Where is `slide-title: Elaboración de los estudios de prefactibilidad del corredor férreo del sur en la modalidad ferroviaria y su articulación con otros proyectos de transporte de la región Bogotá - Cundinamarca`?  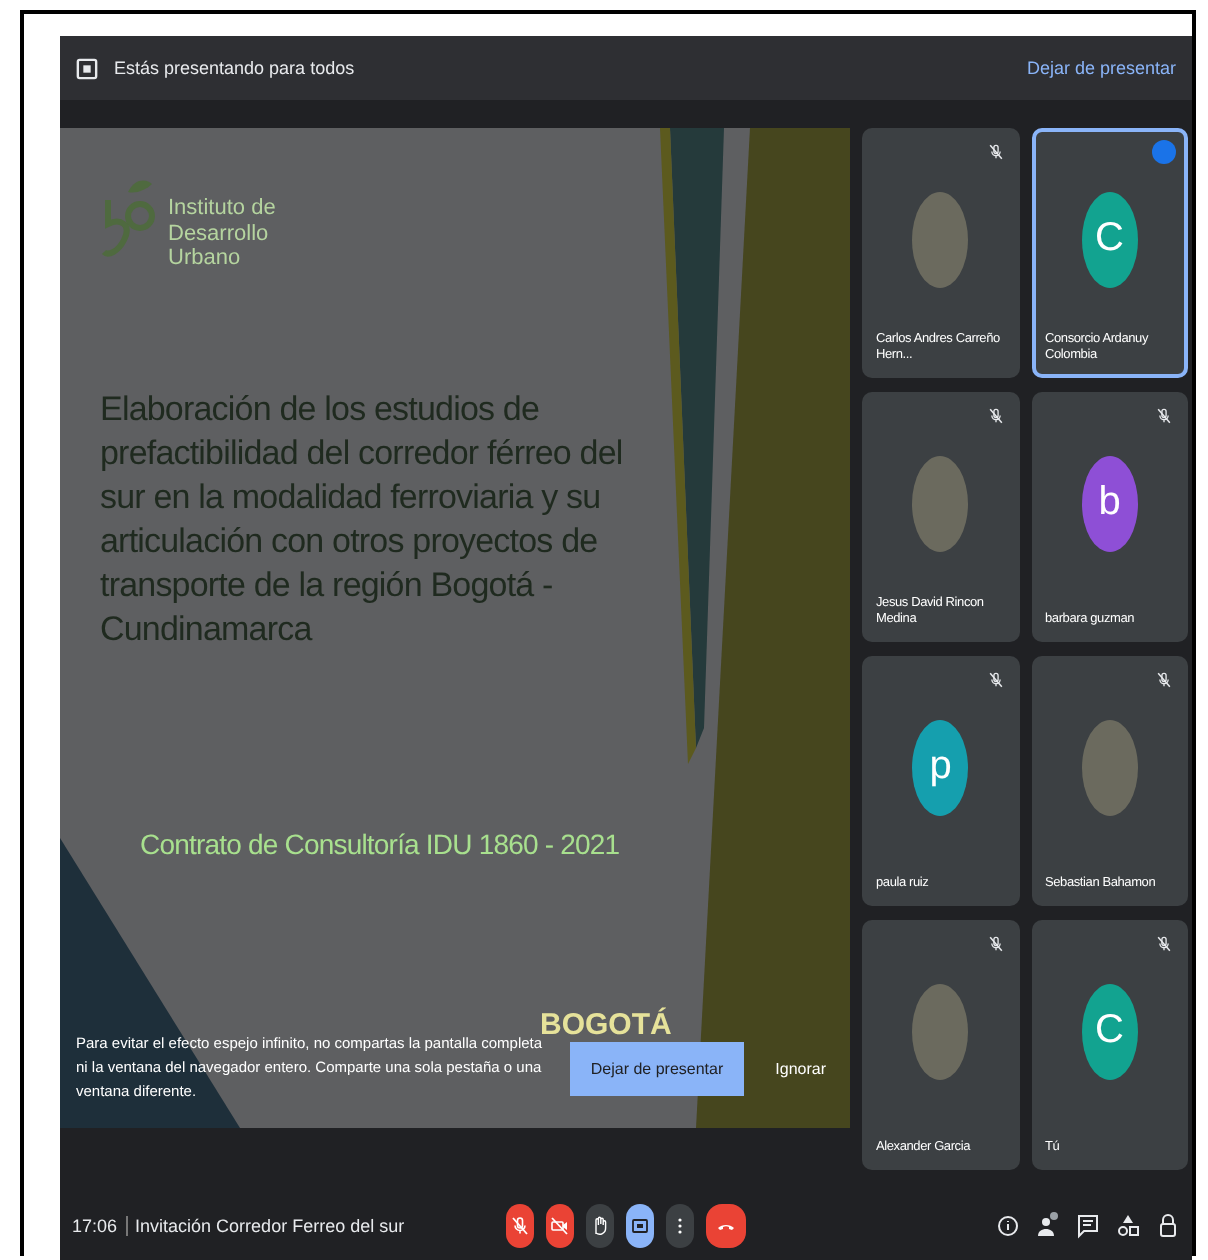 slide-title: Elaboración de los estudios de prefactibilidad del corredor férreo del sur en la modalidad ferroviaria y su articulación con otros proyectos de transporte de la región Bogotá - Cundinamarca is located at coordinates (362, 520).